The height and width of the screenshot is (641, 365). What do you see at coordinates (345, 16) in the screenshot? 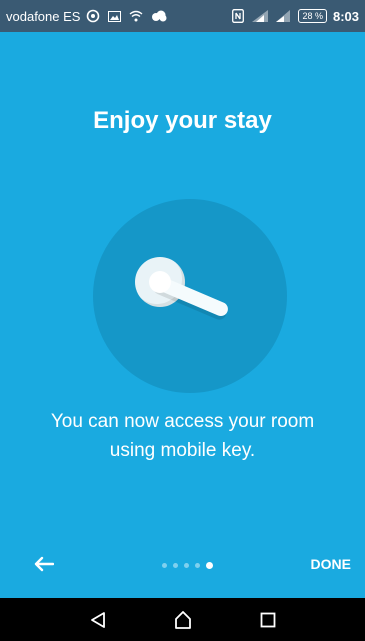
I see `status-time: 8:03` at bounding box center [345, 16].